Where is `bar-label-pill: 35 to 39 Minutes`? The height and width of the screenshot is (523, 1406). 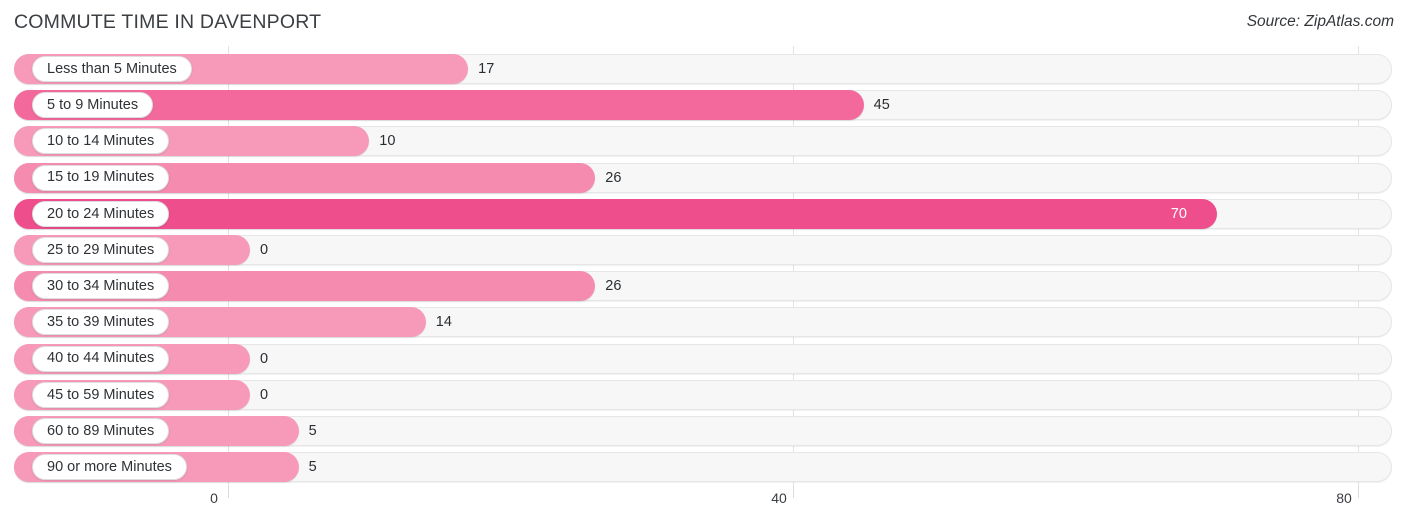 bar-label-pill: 35 to 39 Minutes is located at coordinates (101, 322).